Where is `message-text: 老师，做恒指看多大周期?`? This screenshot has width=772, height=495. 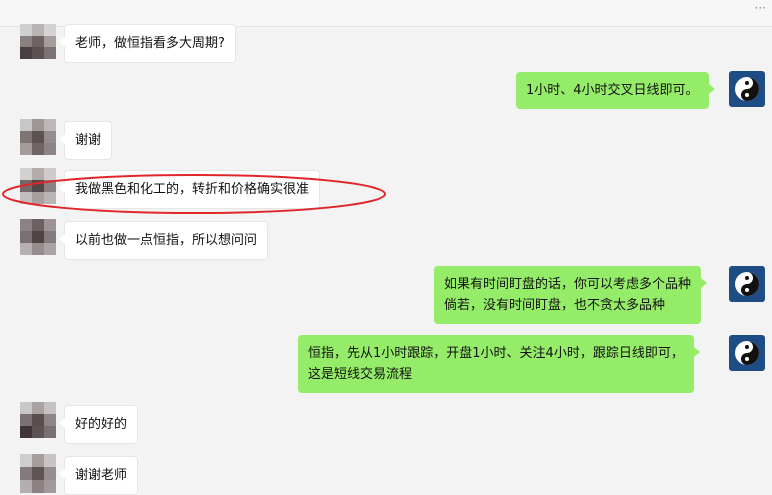
message-text: 老师，做恒指看多大周期? is located at coordinates (150, 43).